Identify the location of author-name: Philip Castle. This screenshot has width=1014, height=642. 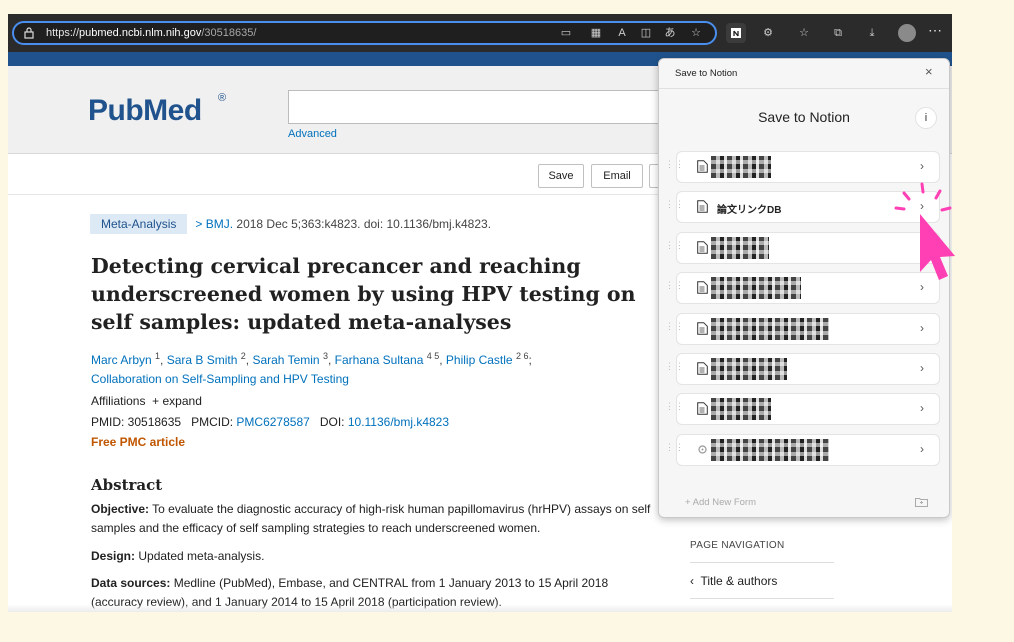
(479, 360).